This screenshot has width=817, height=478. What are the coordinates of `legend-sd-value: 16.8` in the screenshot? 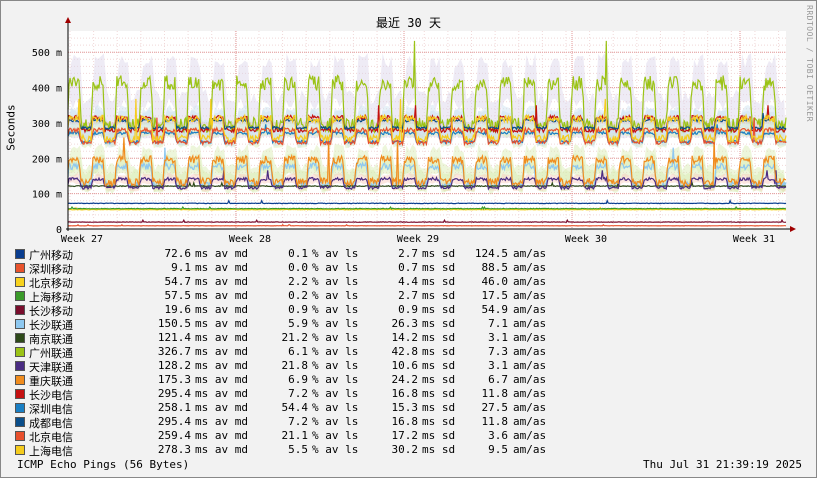 It's located at (405, 393).